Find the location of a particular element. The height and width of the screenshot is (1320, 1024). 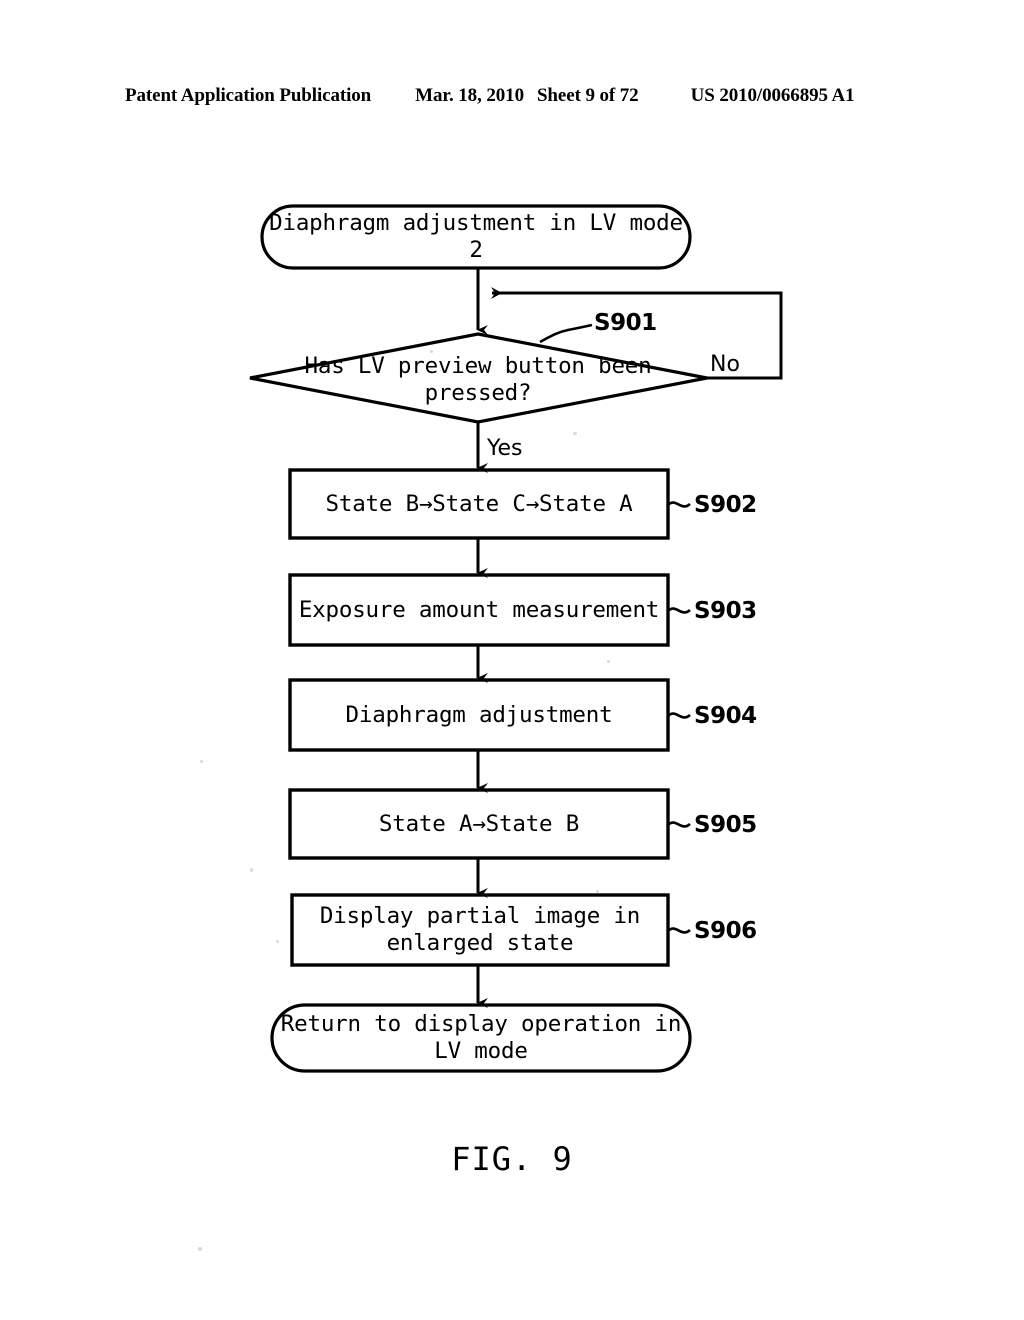

leader-s906 is located at coordinates (679, 930).